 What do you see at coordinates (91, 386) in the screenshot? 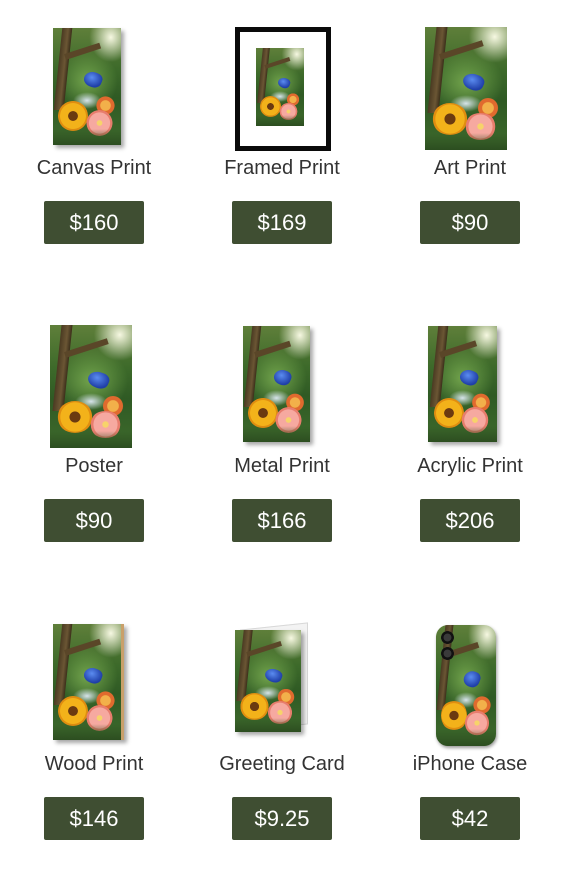
I see `poster-artwork` at bounding box center [91, 386].